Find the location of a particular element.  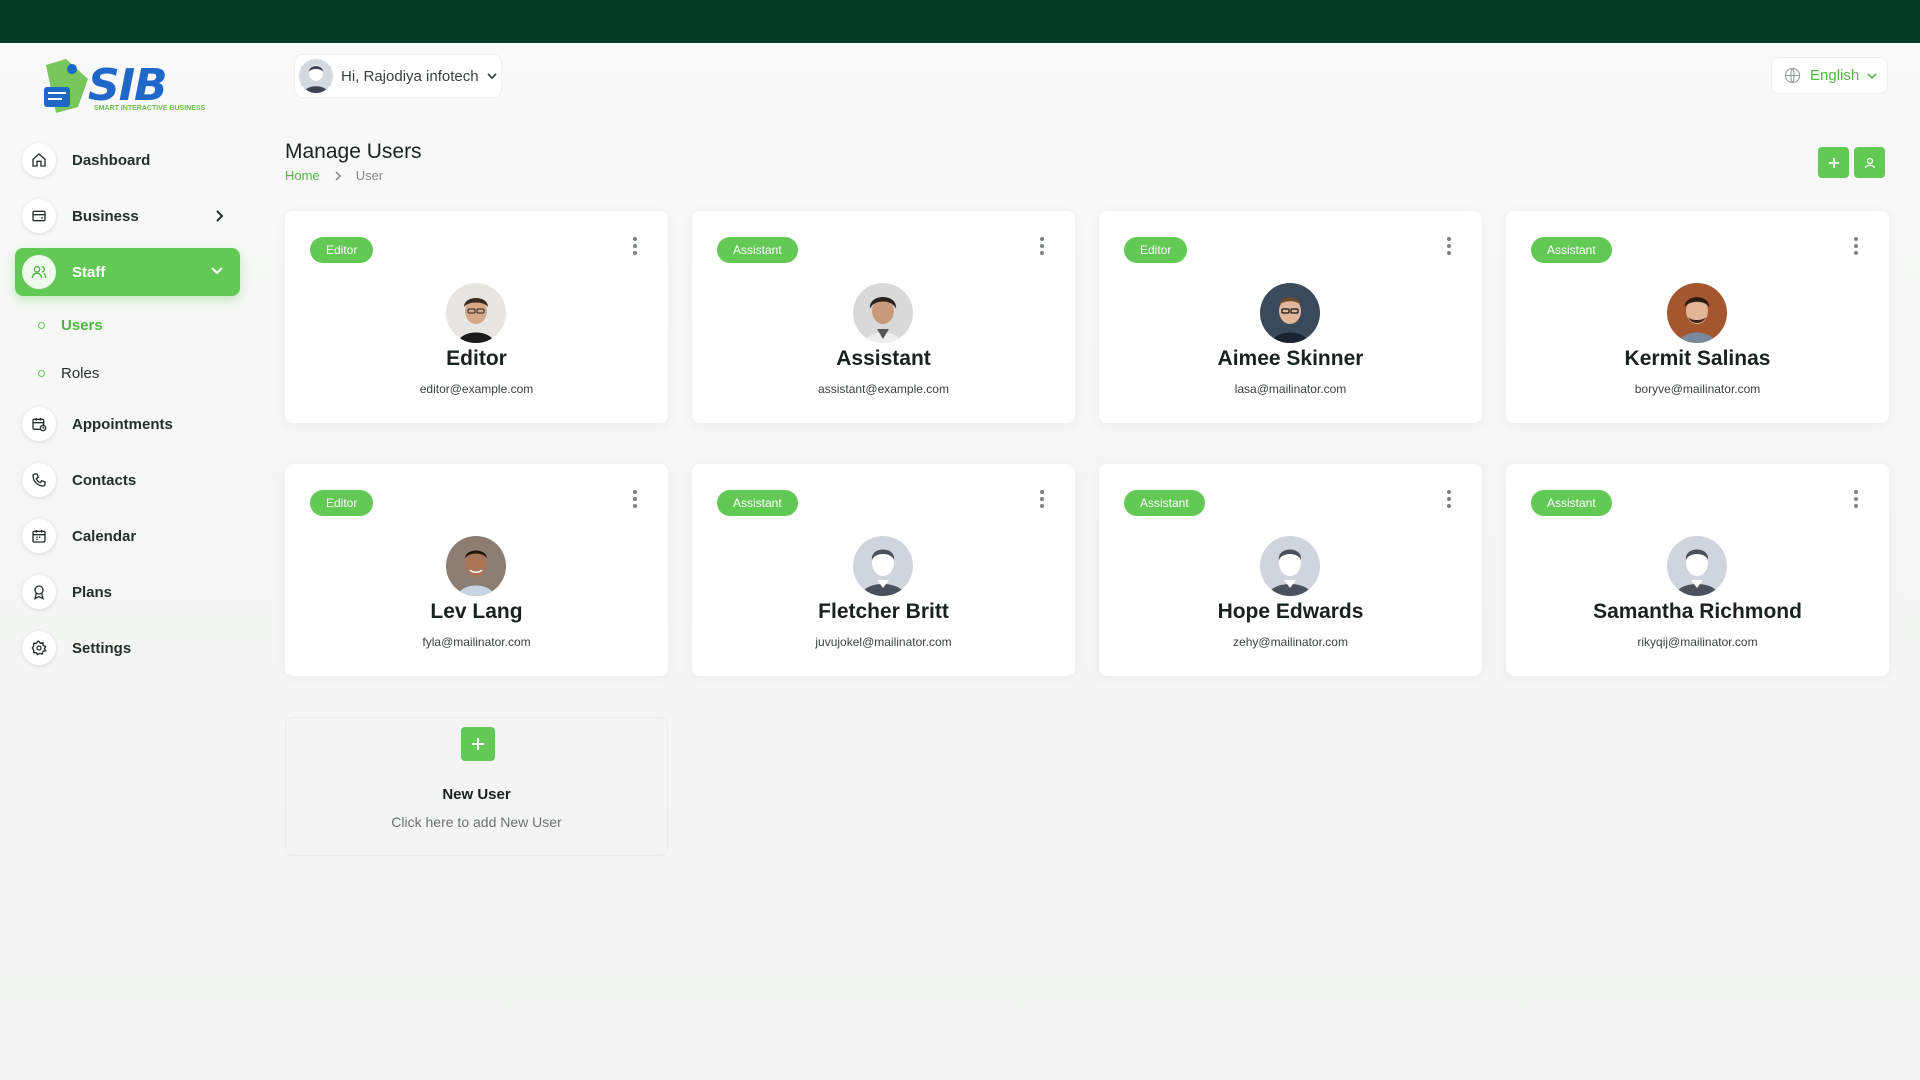

sidebar-subitem-users: Users is located at coordinates (70, 325).